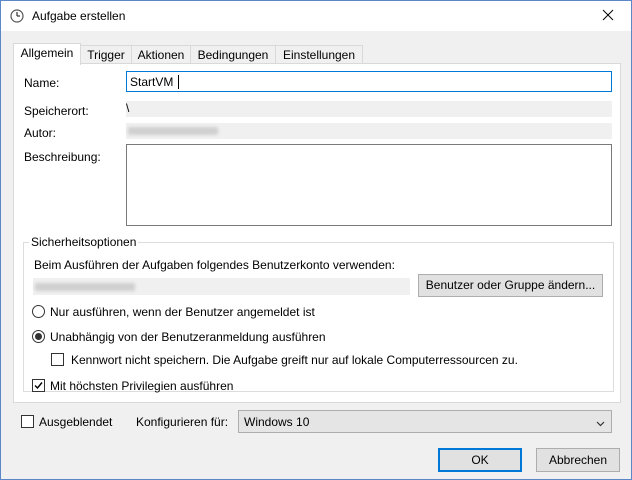 The image size is (632, 480). I want to click on ok-label: OK, so click(480, 460).